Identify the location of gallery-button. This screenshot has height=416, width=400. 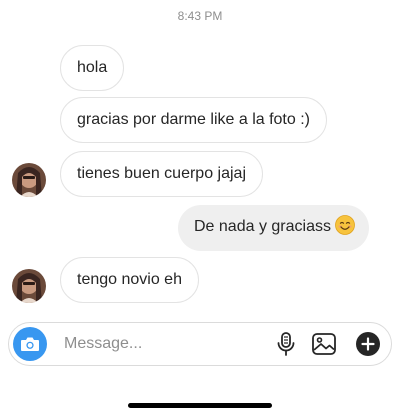
(324, 344).